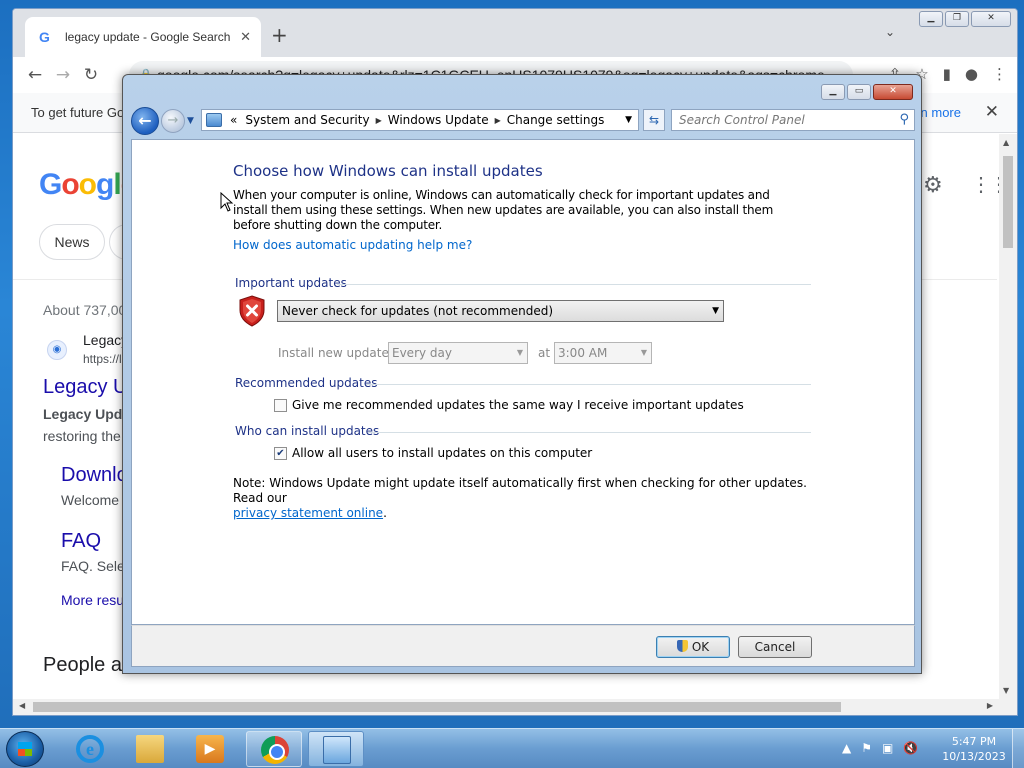 The image size is (1024, 768). What do you see at coordinates (233, 120) in the screenshot?
I see `breadcrumb-overflow: «` at bounding box center [233, 120].